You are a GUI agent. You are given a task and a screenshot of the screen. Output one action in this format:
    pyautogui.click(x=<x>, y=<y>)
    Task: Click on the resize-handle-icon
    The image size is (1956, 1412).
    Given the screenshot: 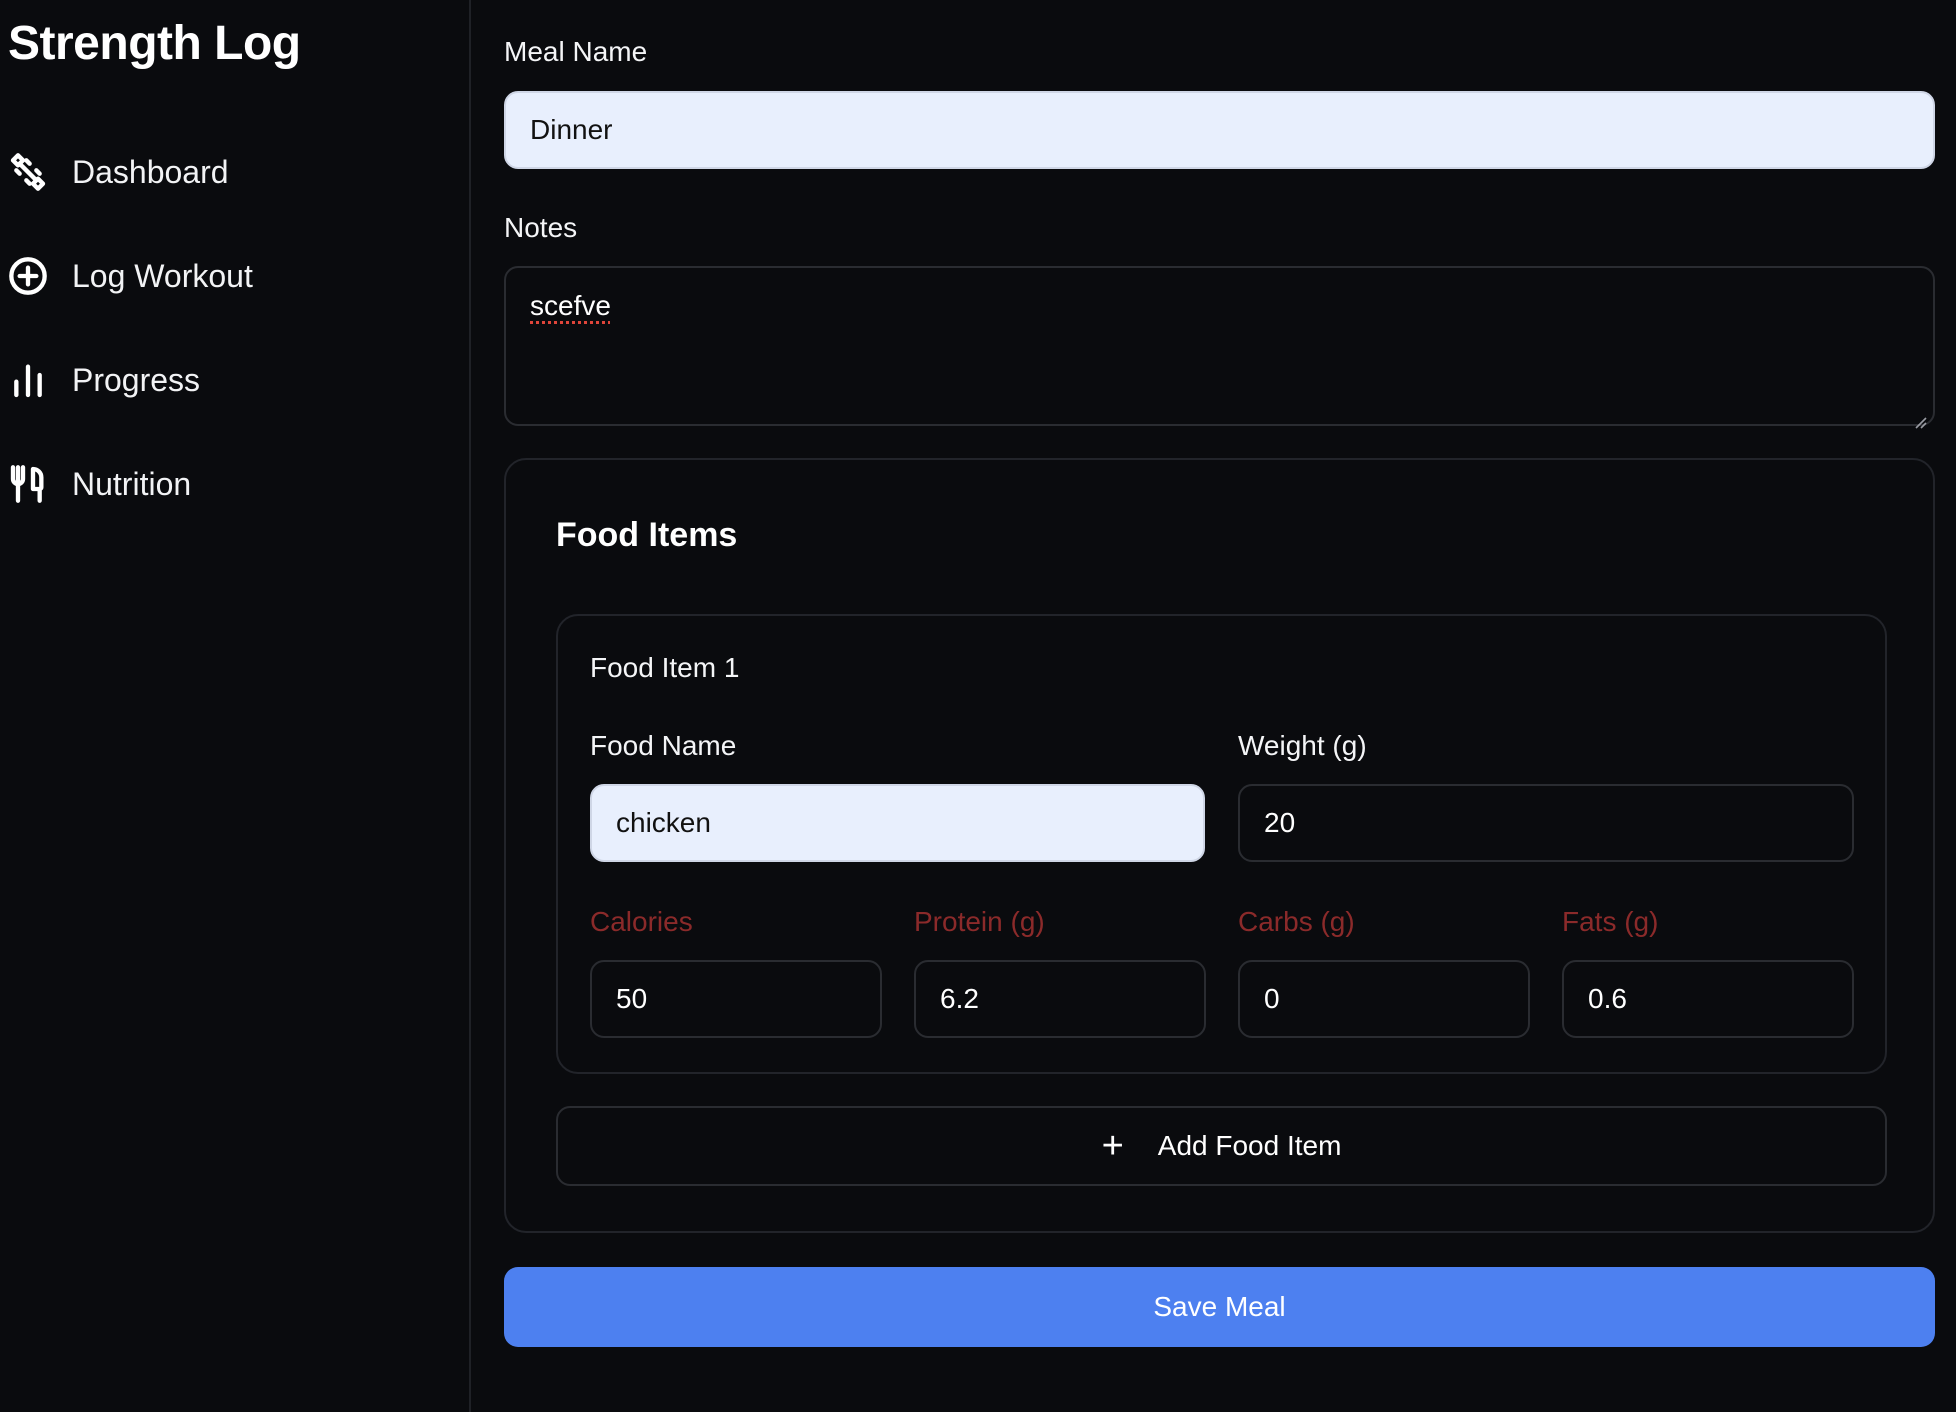 What is the action you would take?
    pyautogui.click(x=1920, y=416)
    